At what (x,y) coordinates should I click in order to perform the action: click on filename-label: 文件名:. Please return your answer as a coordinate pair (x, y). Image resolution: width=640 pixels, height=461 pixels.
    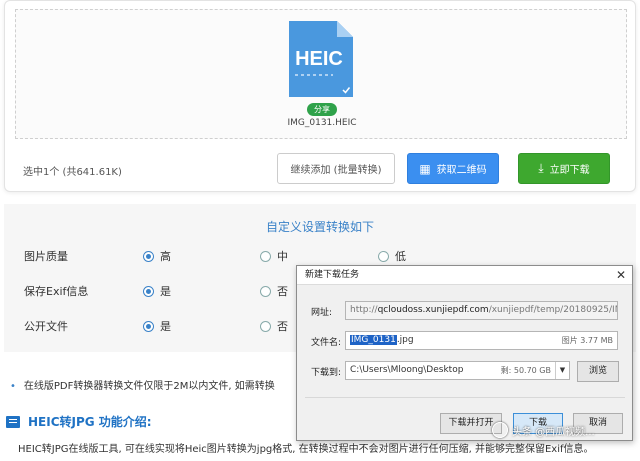
    Looking at the image, I should click on (326, 343).